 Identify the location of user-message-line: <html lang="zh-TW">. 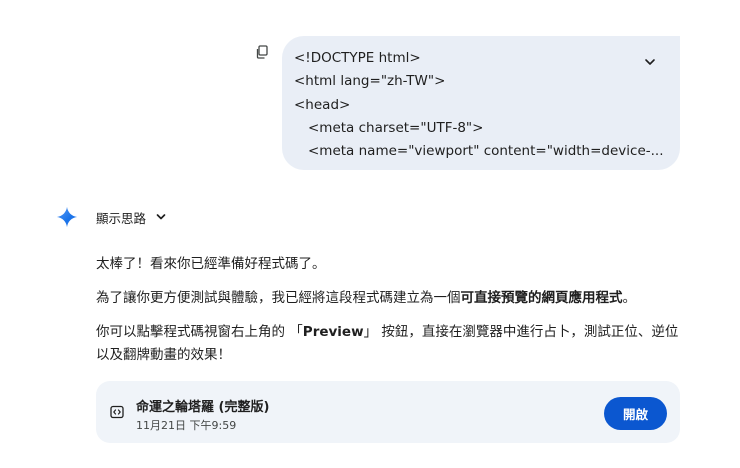
(370, 81).